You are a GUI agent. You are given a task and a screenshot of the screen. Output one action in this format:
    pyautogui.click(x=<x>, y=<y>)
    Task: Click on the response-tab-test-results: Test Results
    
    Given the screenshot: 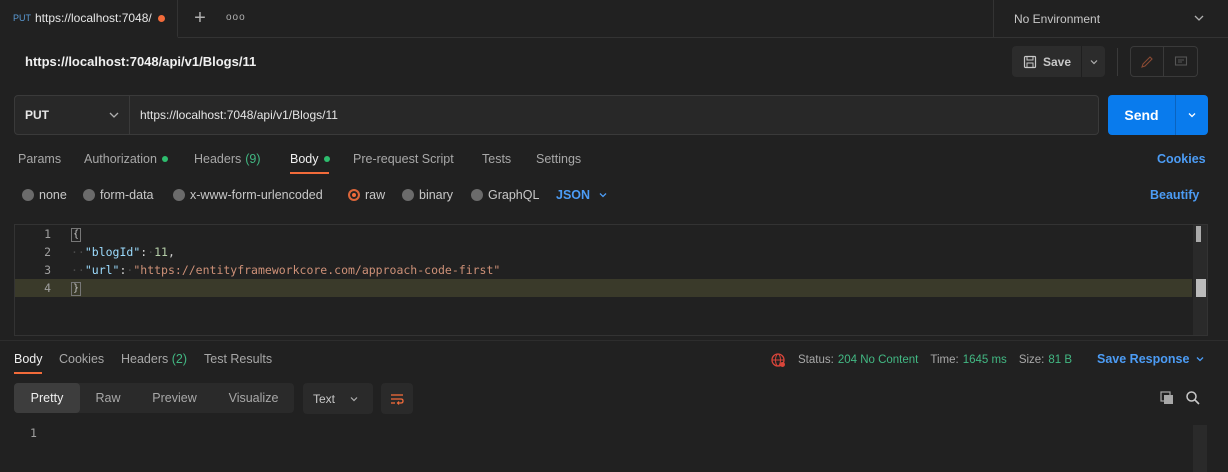 What is the action you would take?
    pyautogui.click(x=238, y=359)
    